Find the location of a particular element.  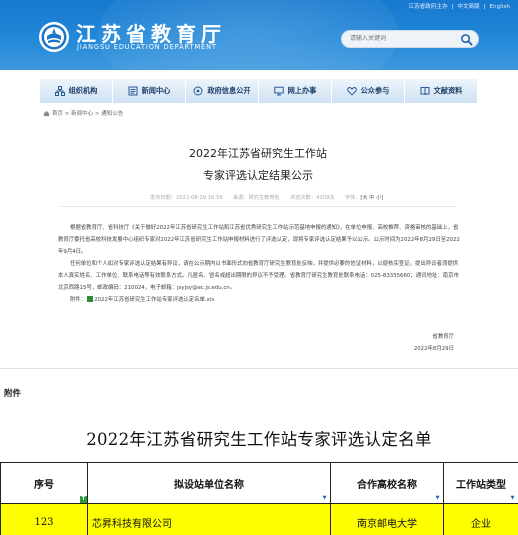

cell-company: 芯昇科技有限公司 is located at coordinates (209, 519).